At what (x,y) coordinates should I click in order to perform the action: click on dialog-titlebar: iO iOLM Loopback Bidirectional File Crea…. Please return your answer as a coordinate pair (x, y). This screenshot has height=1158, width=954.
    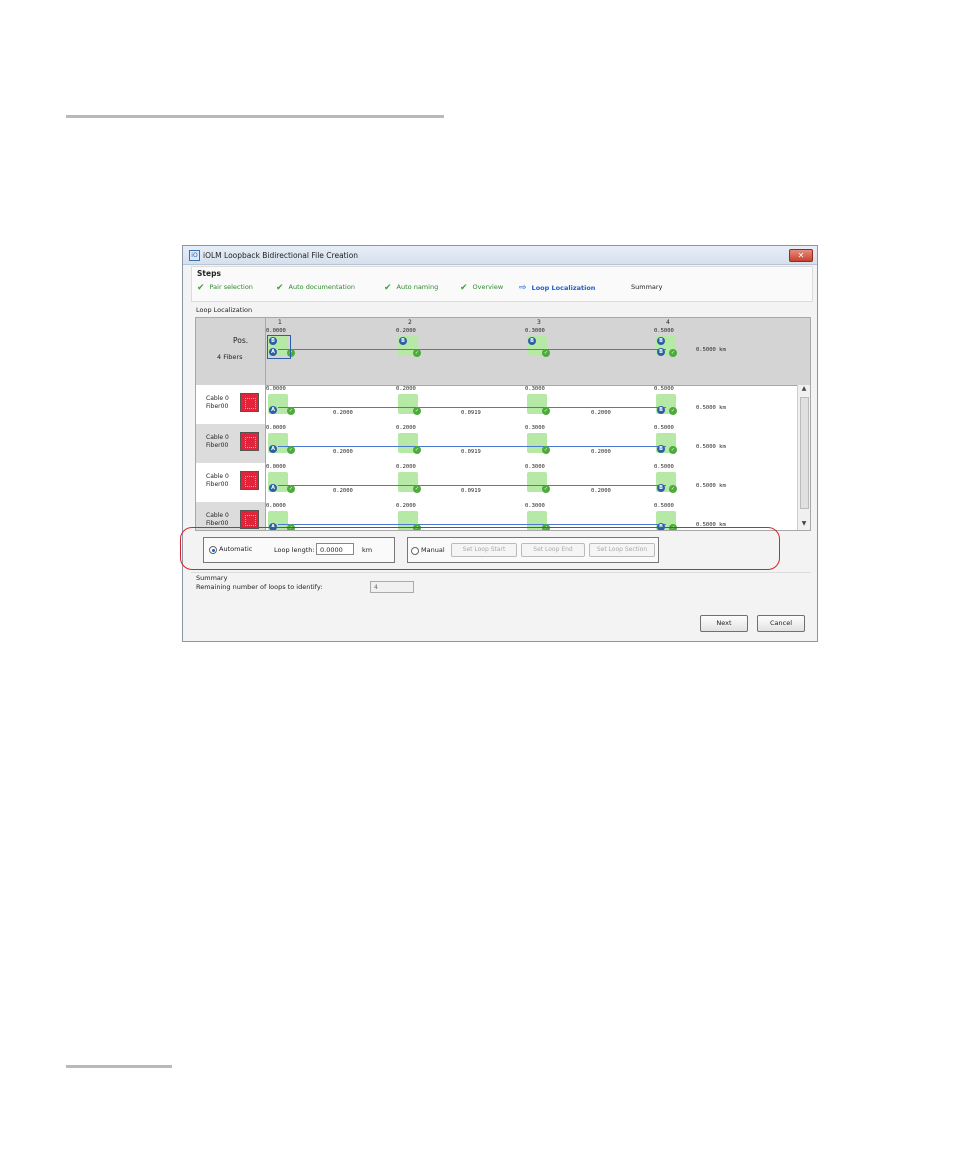
    Looking at the image, I should click on (500, 255).